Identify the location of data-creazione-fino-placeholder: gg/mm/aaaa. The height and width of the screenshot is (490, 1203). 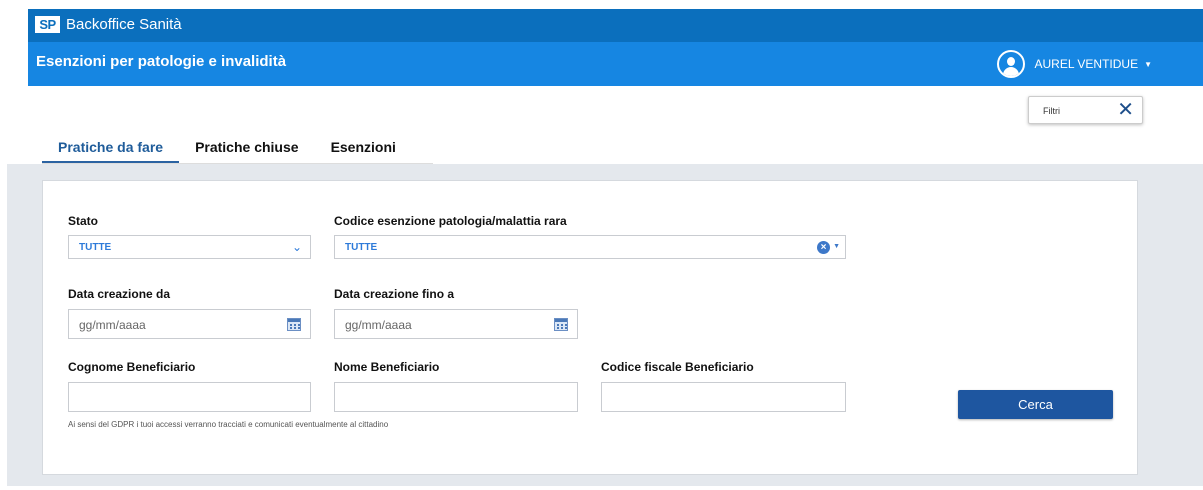
(378, 325).